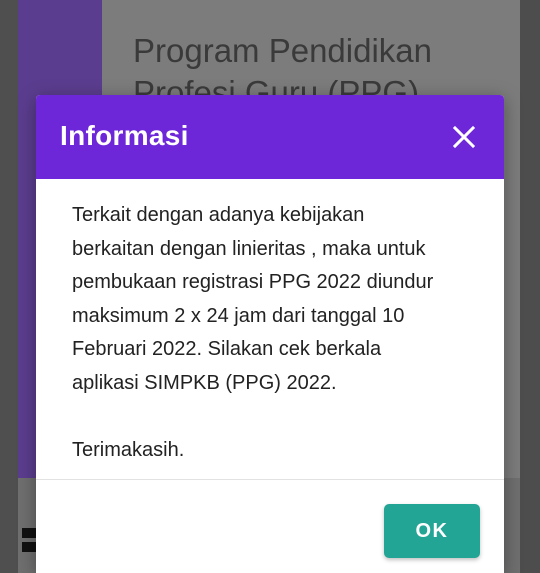  I want to click on background-right-strip, so click(530, 286).